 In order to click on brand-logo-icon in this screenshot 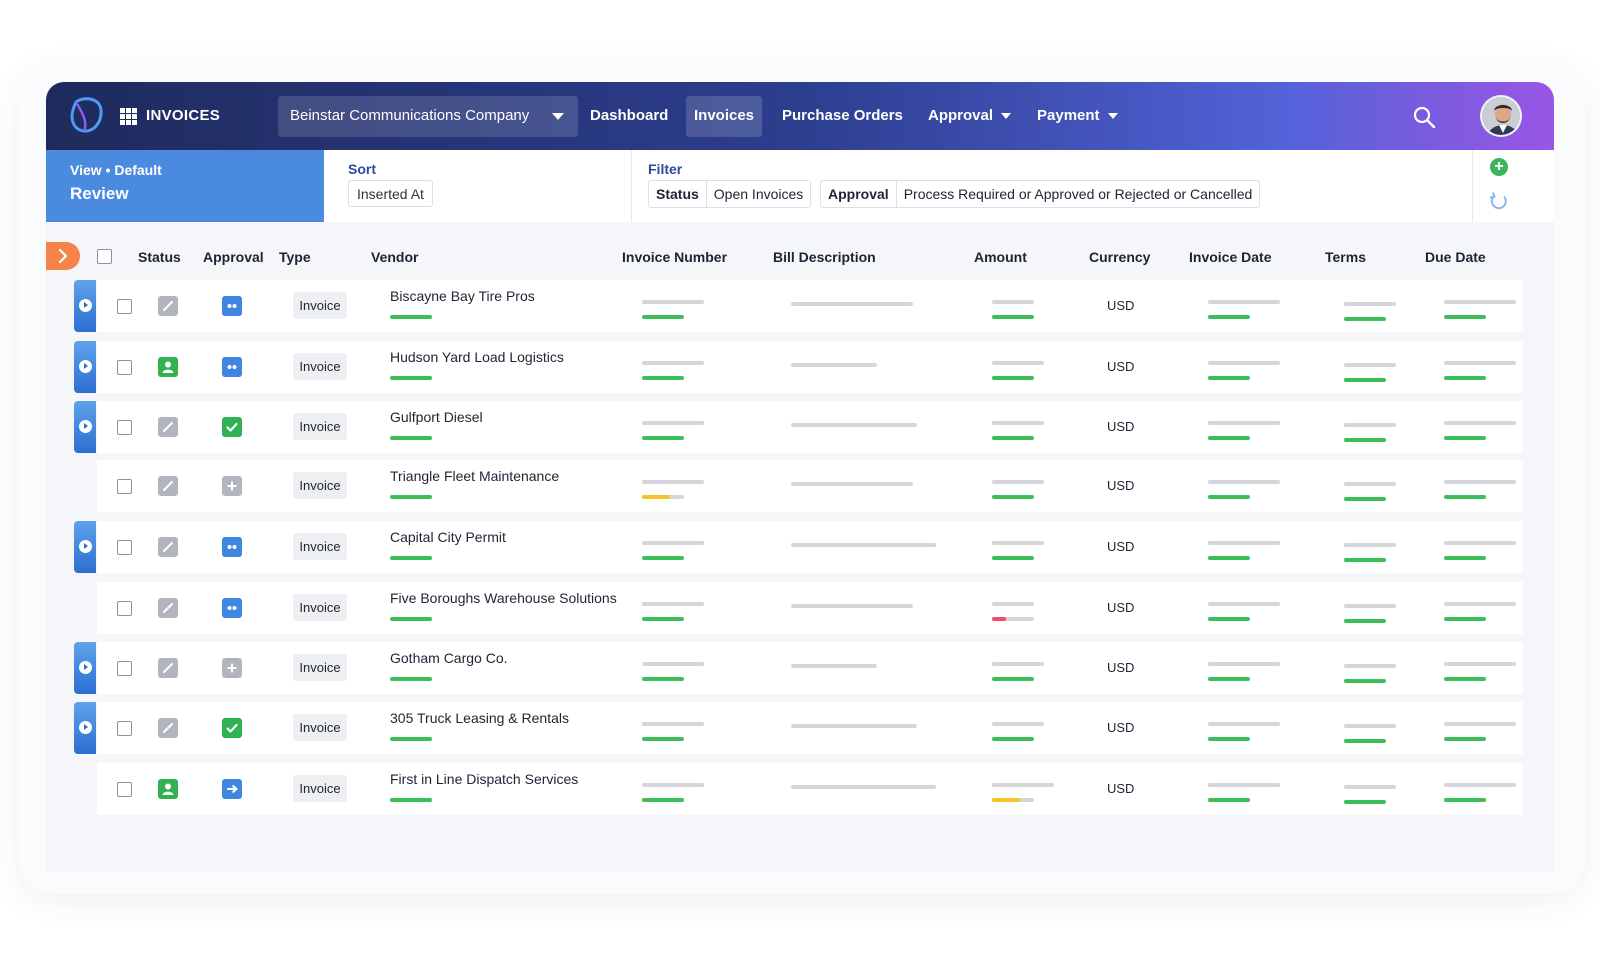, I will do `click(86, 115)`.